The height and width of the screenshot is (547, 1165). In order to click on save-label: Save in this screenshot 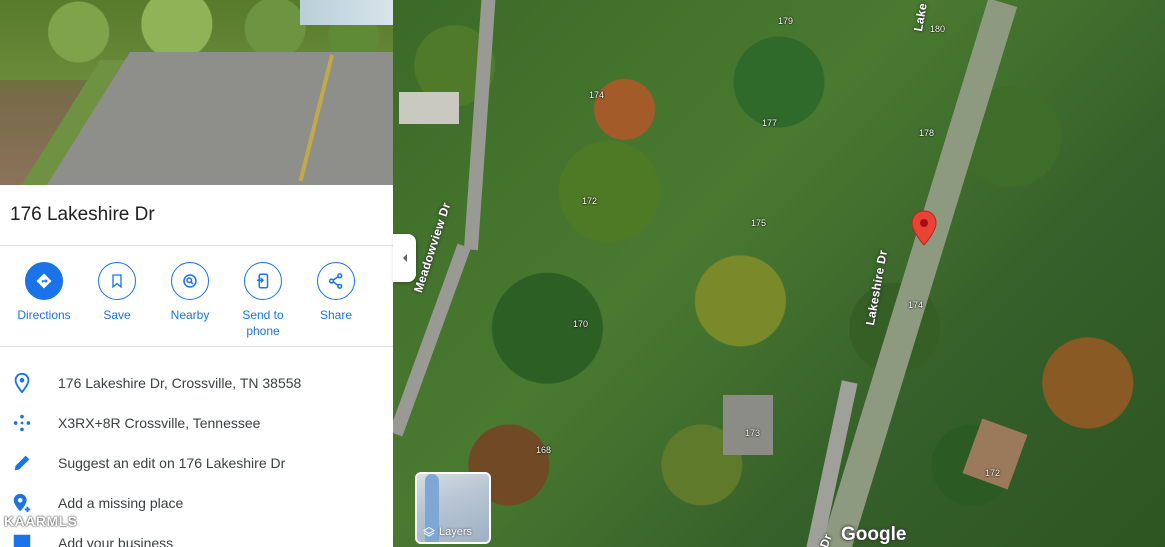, I will do `click(117, 315)`.